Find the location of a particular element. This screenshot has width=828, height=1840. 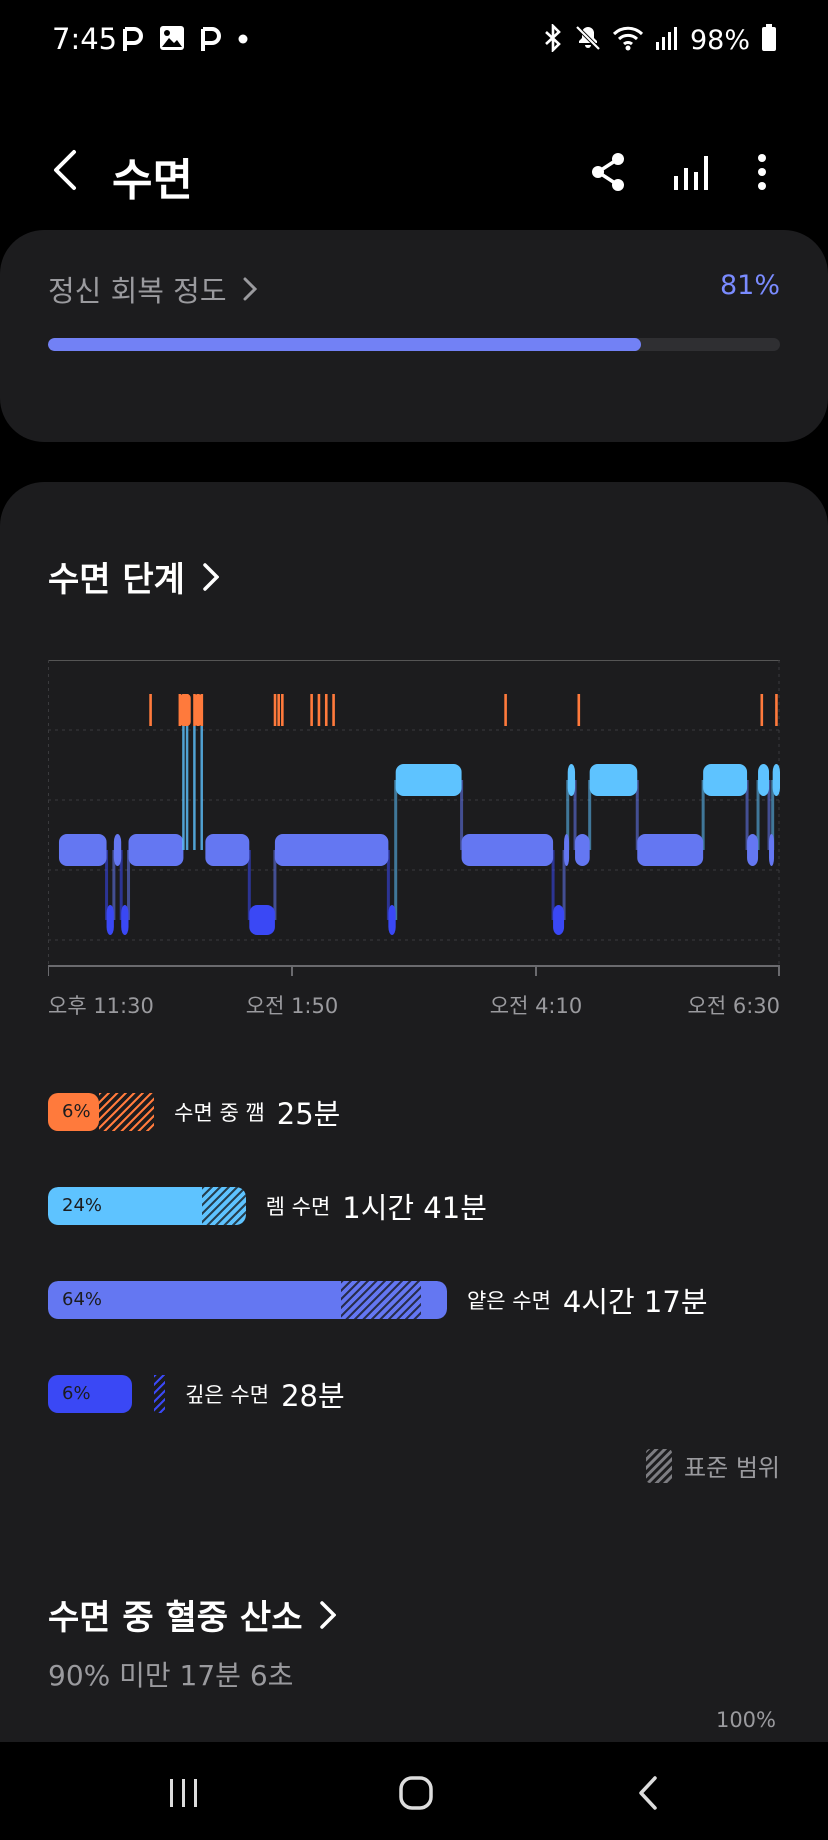

stage-row-rem: 24% 렘 수면 1시간 41분 is located at coordinates (267, 1206).